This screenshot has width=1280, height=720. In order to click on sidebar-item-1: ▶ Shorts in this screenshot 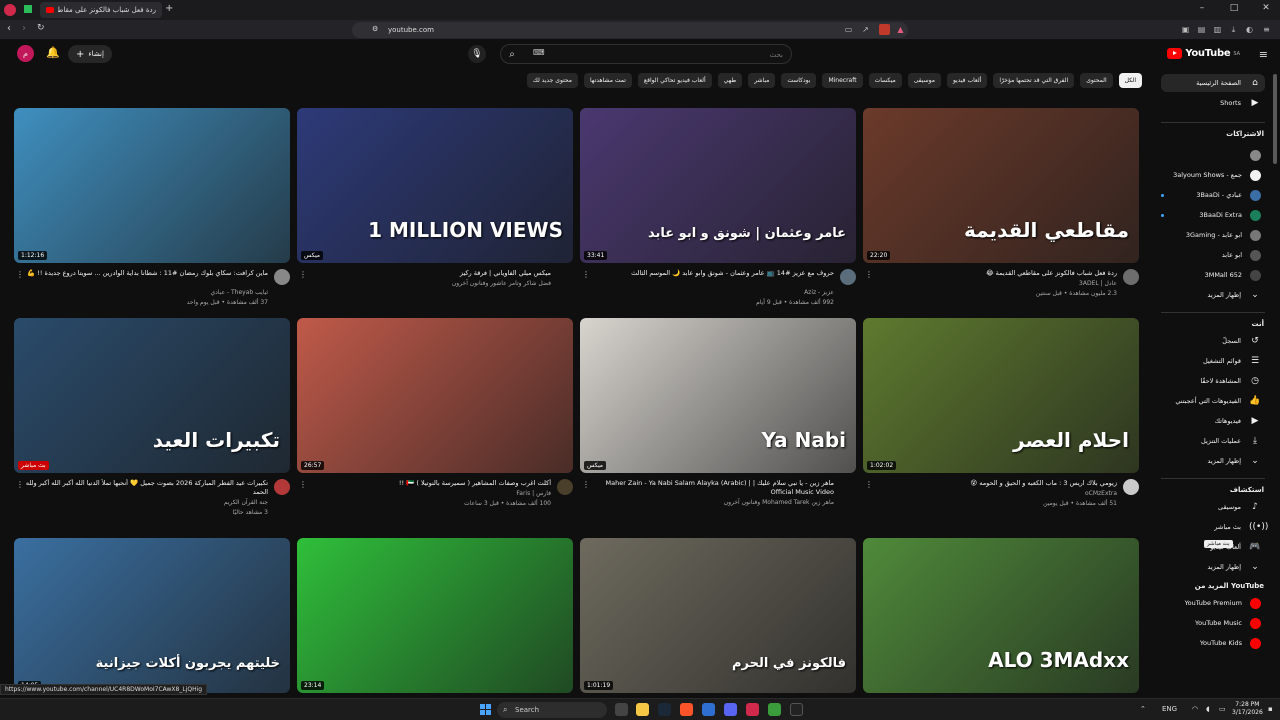, I will do `click(1213, 103)`.